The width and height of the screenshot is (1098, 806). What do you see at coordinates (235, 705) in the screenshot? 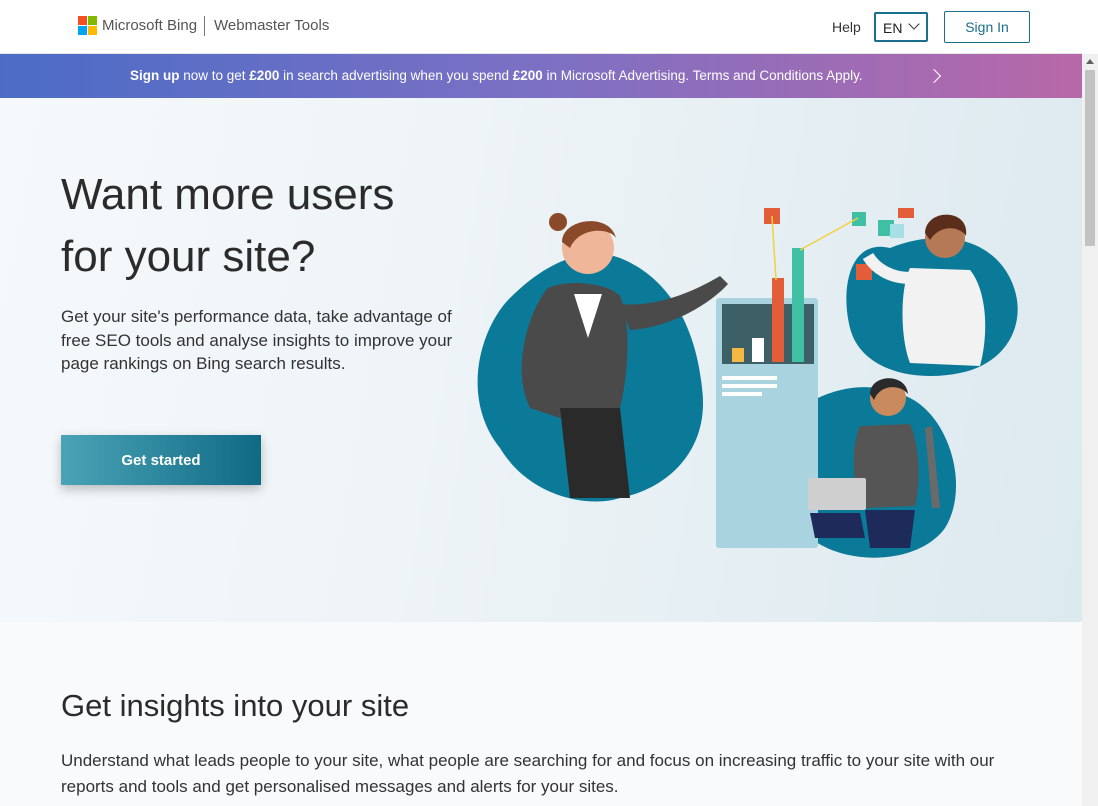
I see `insights-title: Get insights into your site` at bounding box center [235, 705].